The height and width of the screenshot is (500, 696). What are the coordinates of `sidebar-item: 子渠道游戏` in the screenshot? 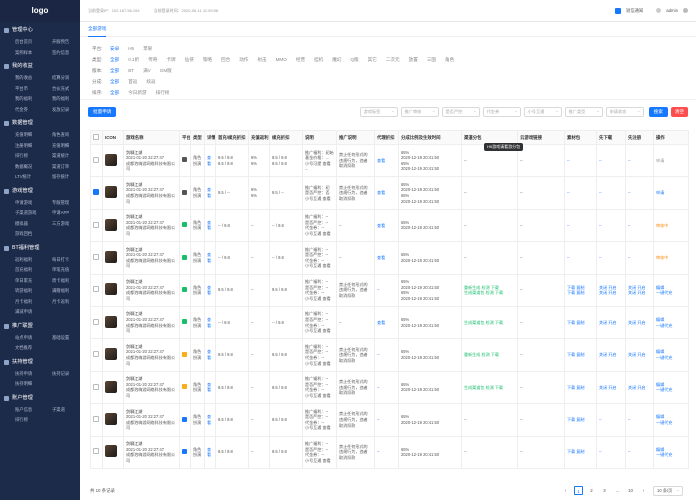 It's located at (21, 213).